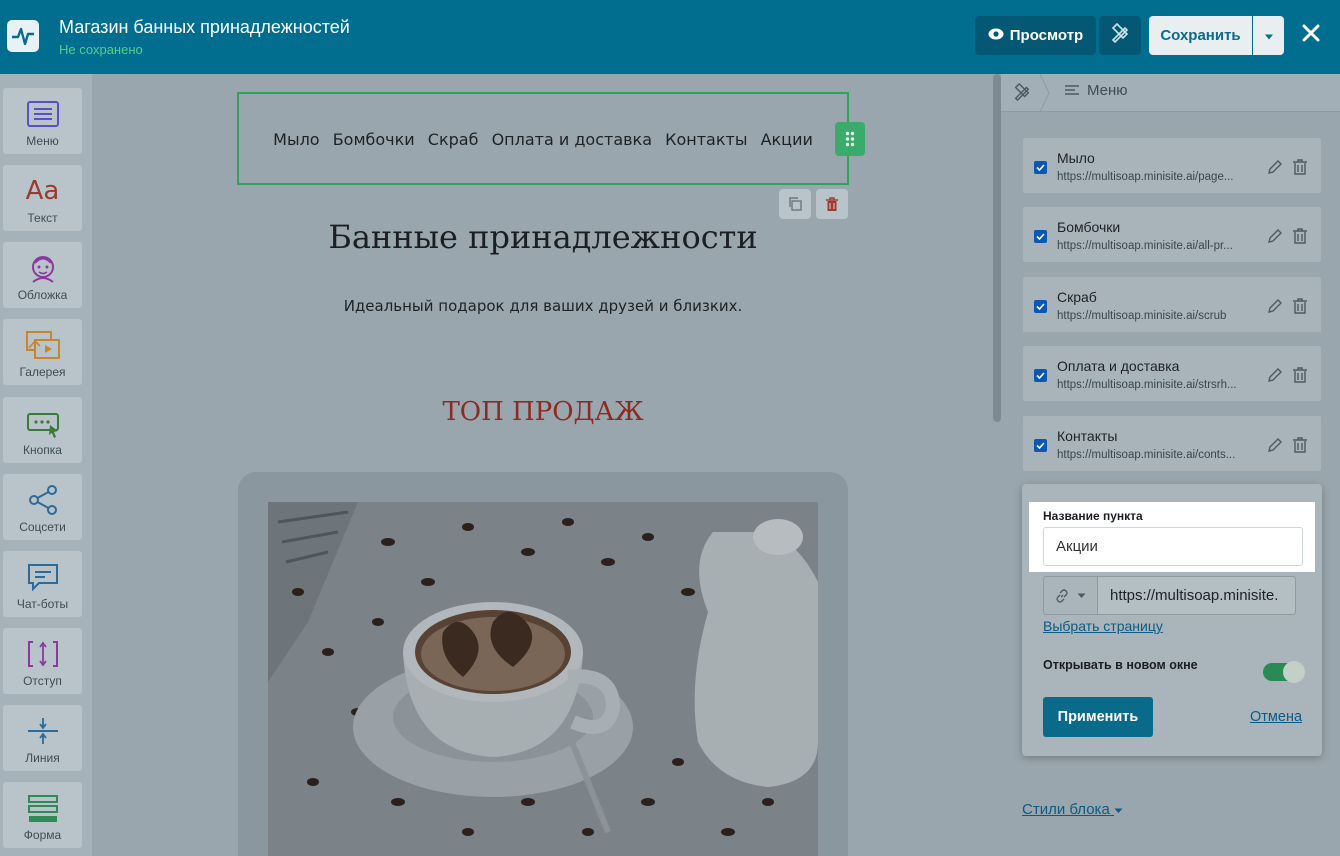 The width and height of the screenshot is (1340, 856). What do you see at coordinates (101, 49) in the screenshot?
I see `save-status: Не сохранено` at bounding box center [101, 49].